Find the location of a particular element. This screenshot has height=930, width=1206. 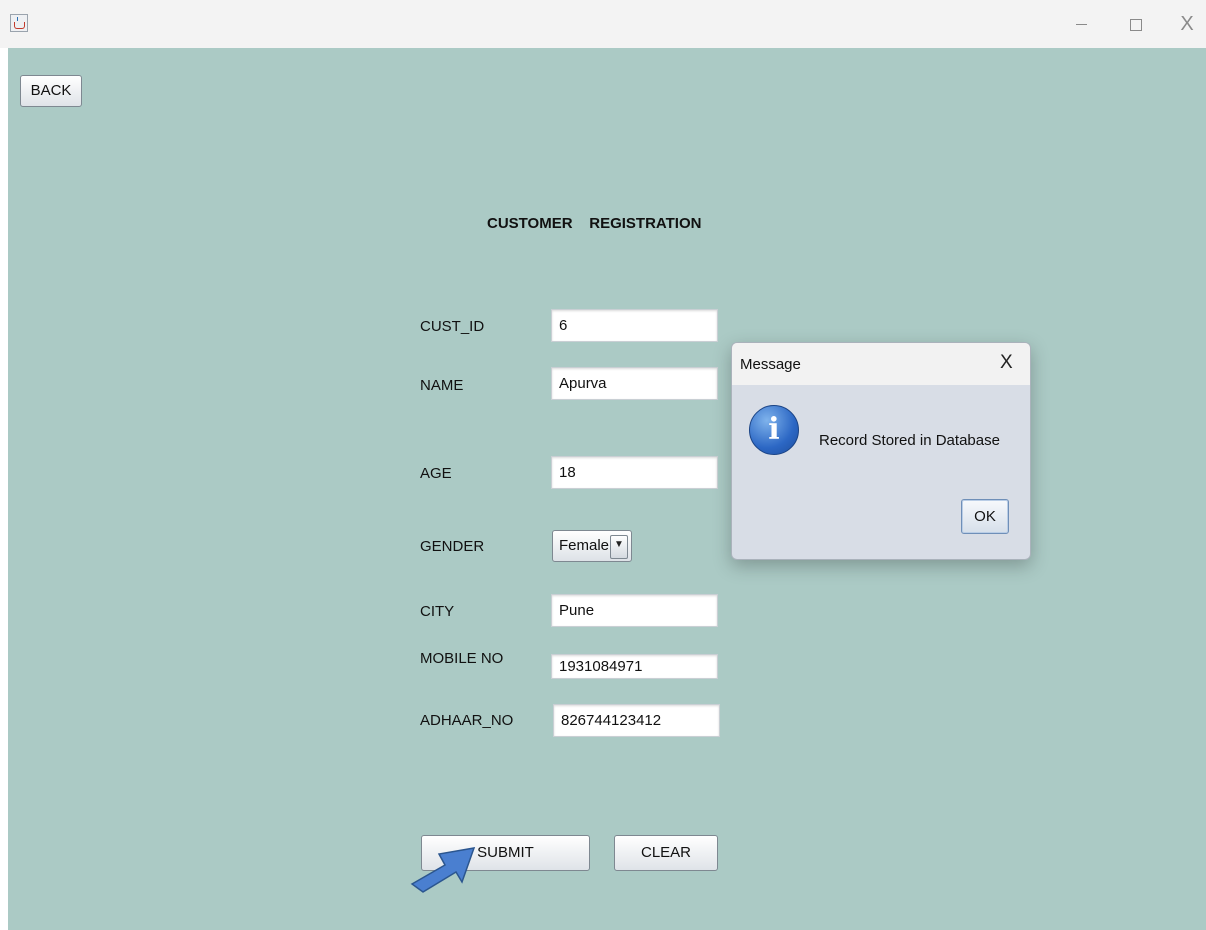

chevron-down-icon: ▼ is located at coordinates (619, 547).